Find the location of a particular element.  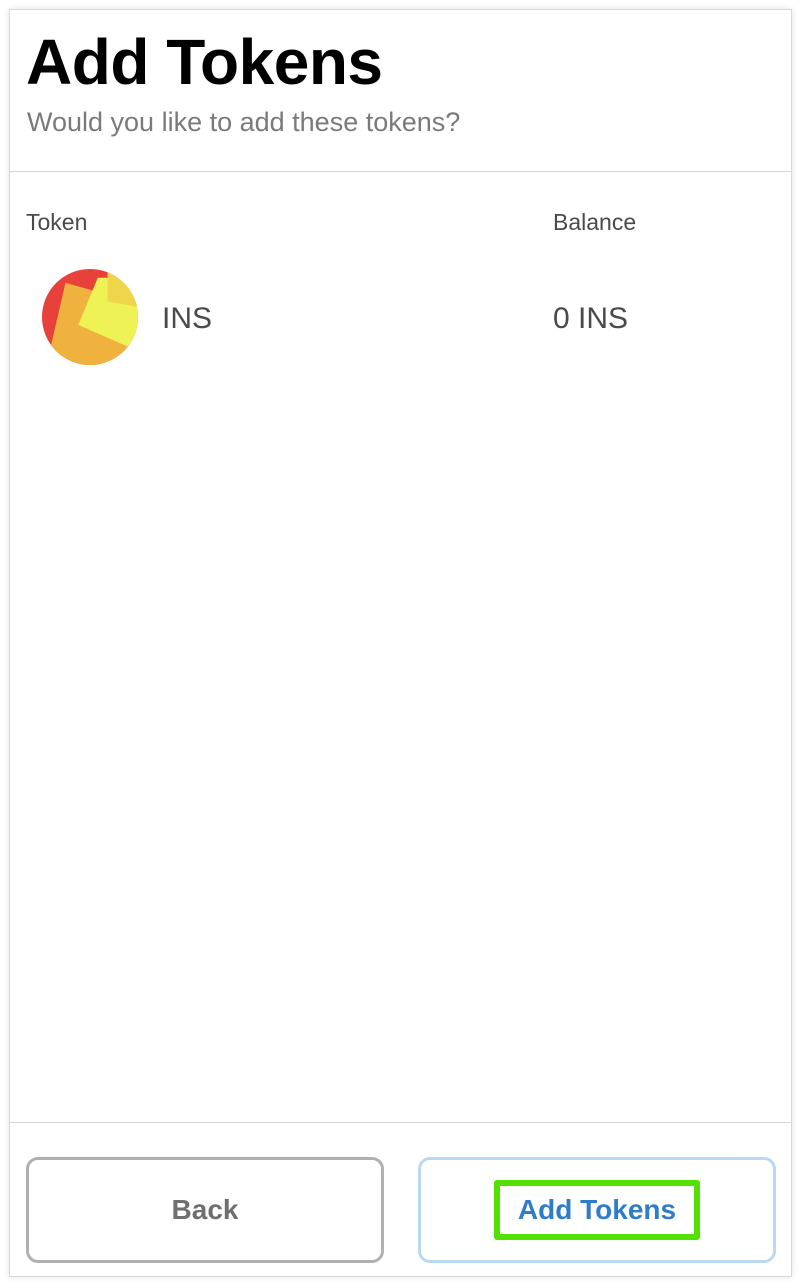

back-button: Back is located at coordinates (205, 1210).